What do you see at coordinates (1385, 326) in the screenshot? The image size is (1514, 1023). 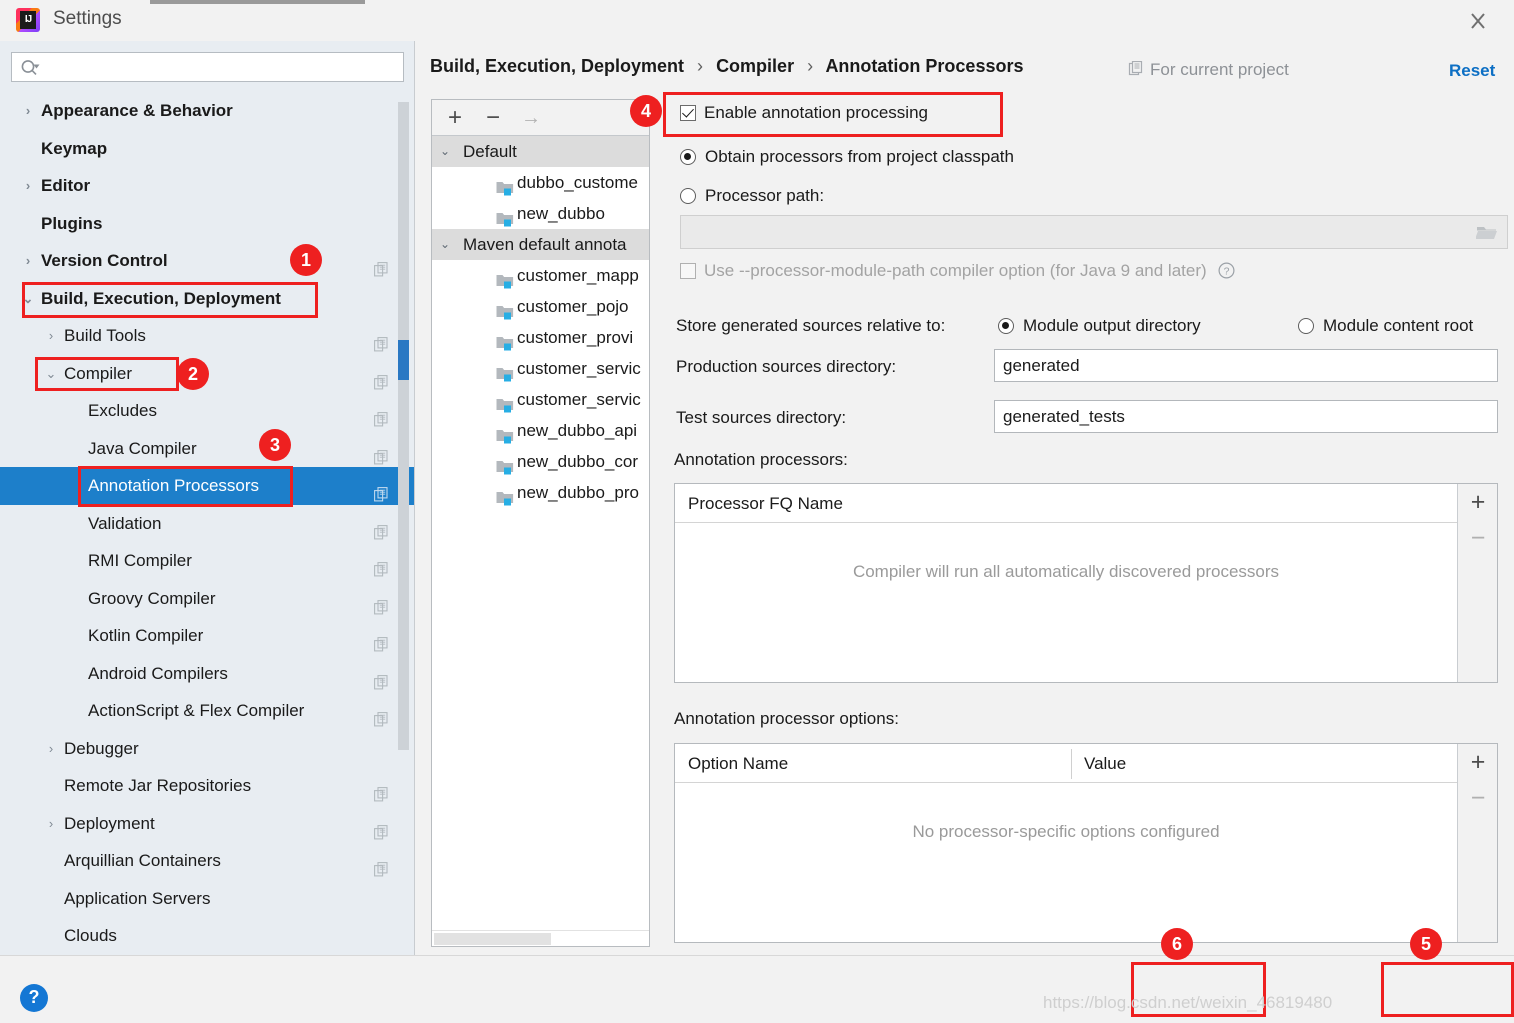 I see `store-content-root-row: Module content root` at bounding box center [1385, 326].